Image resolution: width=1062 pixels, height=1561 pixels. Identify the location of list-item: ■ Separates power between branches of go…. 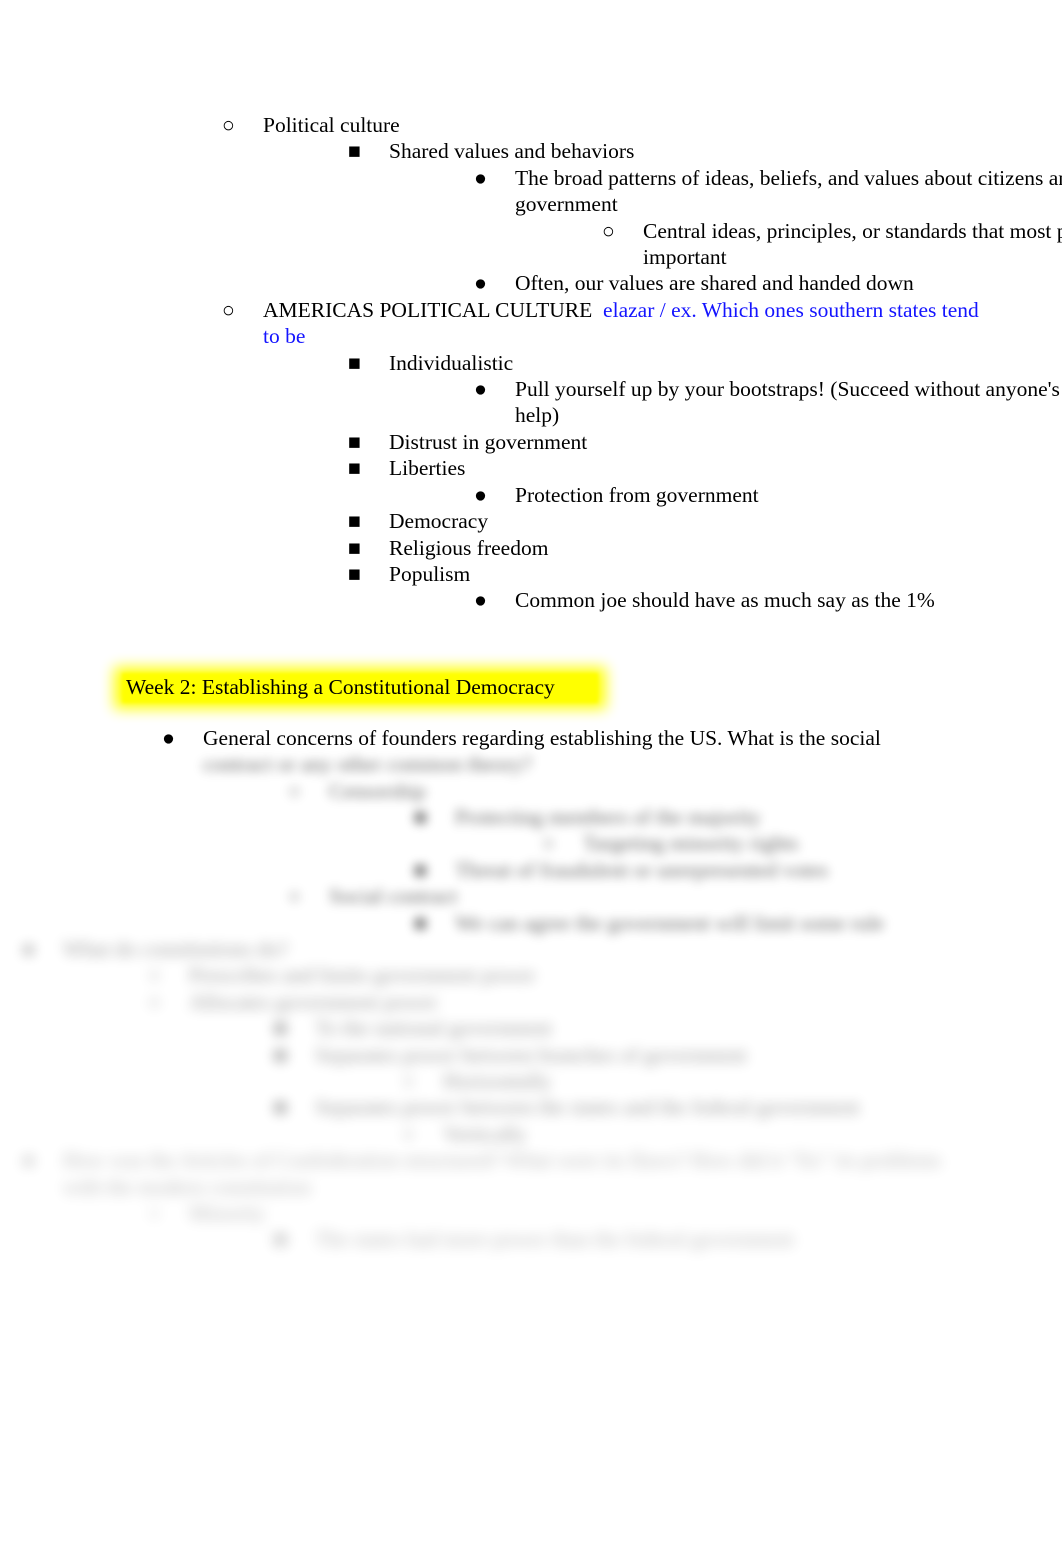
(657, 1068).